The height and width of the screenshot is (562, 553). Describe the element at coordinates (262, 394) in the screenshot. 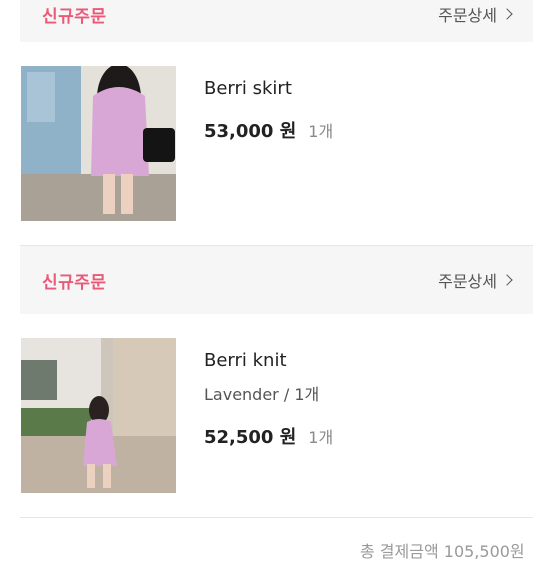

I see `product-option: Lavender / 1개` at that location.